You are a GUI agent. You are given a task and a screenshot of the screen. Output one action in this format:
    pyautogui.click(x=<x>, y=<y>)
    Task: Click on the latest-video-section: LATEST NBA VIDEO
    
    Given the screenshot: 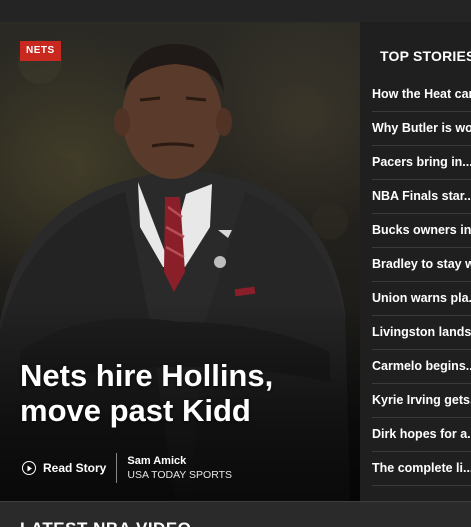 What is the action you would take?
    pyautogui.click(x=235, y=514)
    